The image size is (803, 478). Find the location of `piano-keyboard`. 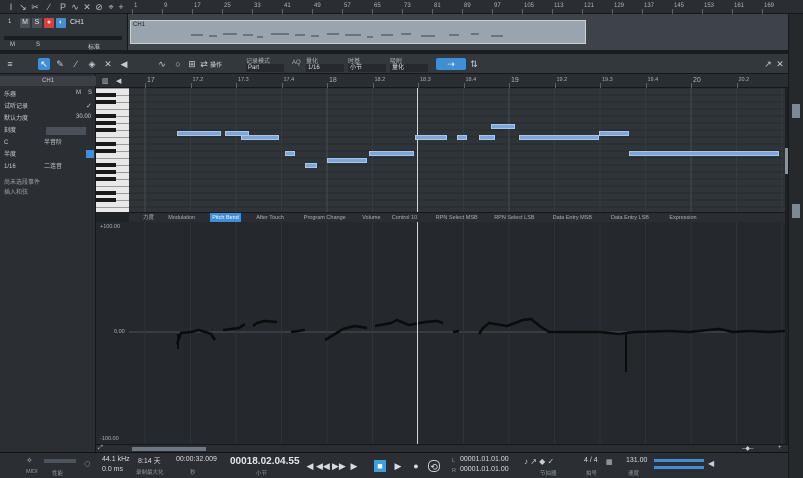

piano-keyboard is located at coordinates (112, 150).